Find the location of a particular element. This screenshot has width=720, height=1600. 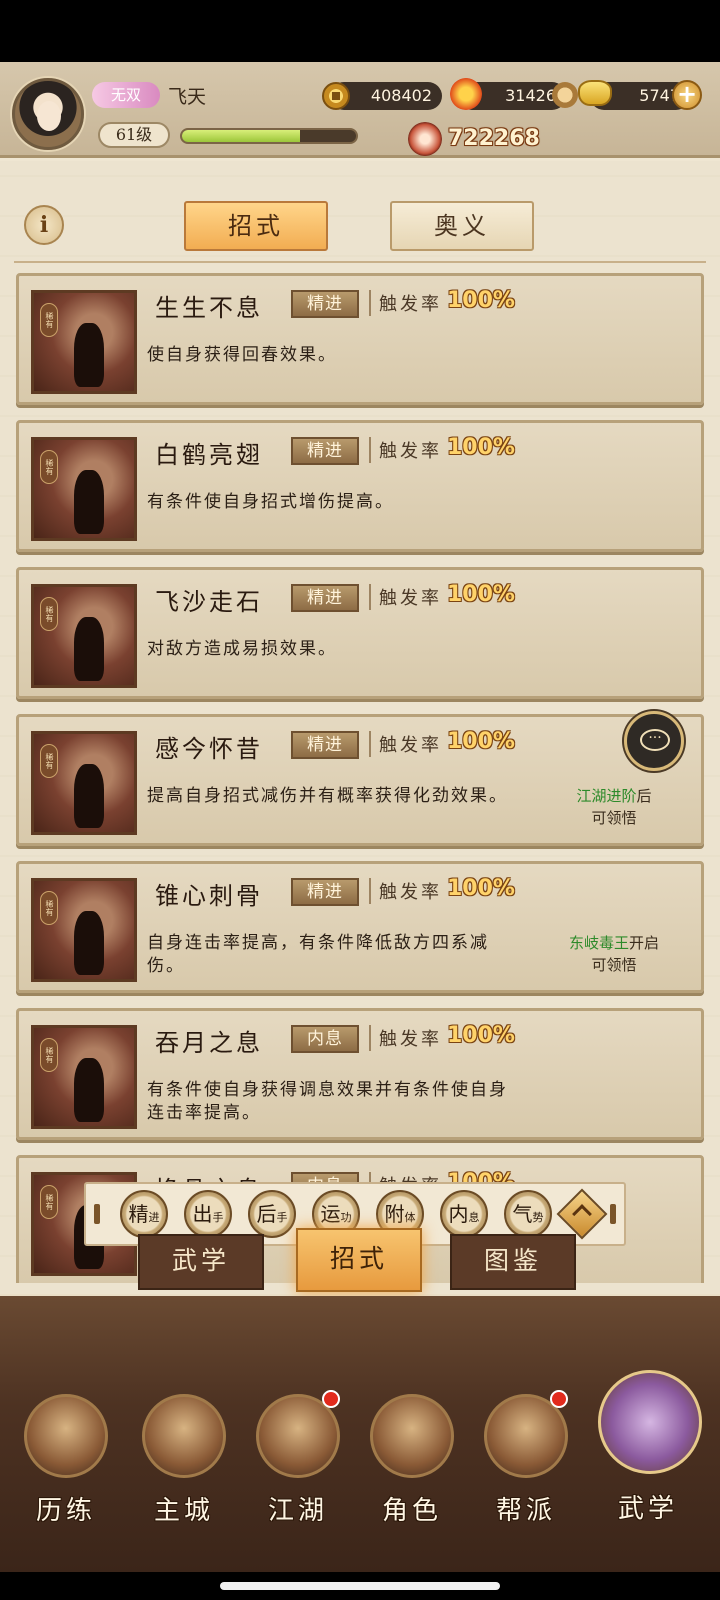

notification-dot is located at coordinates (559, 1399).